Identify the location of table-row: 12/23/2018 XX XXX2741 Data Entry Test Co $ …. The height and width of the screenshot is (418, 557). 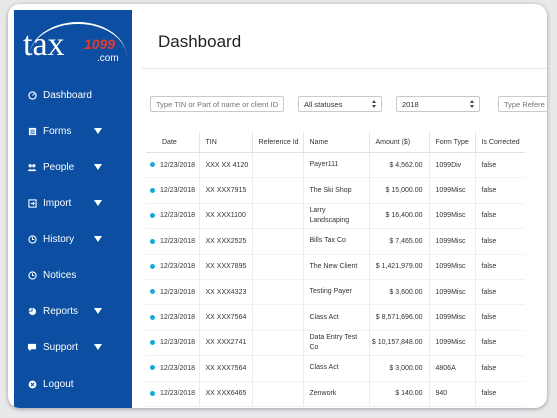
(335, 343).